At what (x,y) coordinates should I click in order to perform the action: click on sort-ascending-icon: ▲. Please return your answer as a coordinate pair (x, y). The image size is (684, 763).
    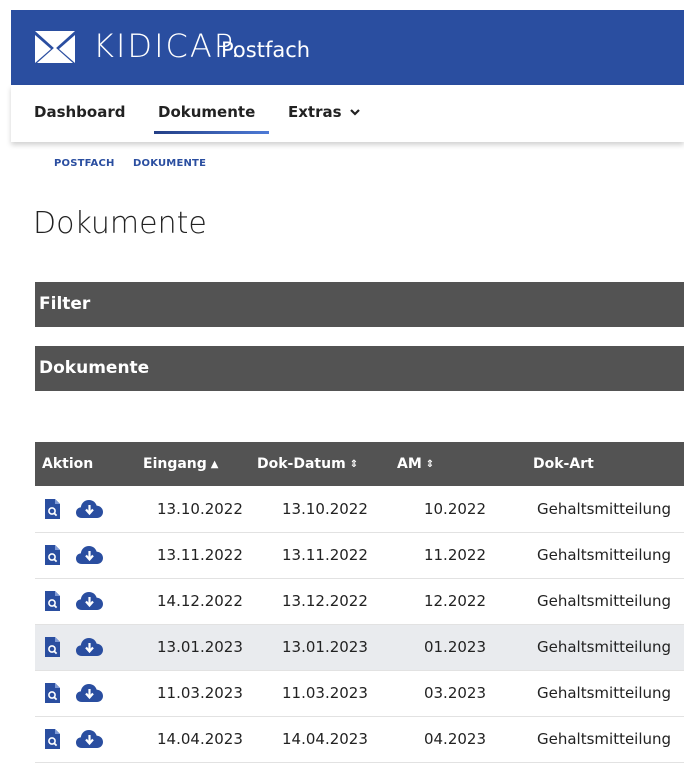
    Looking at the image, I should click on (214, 464).